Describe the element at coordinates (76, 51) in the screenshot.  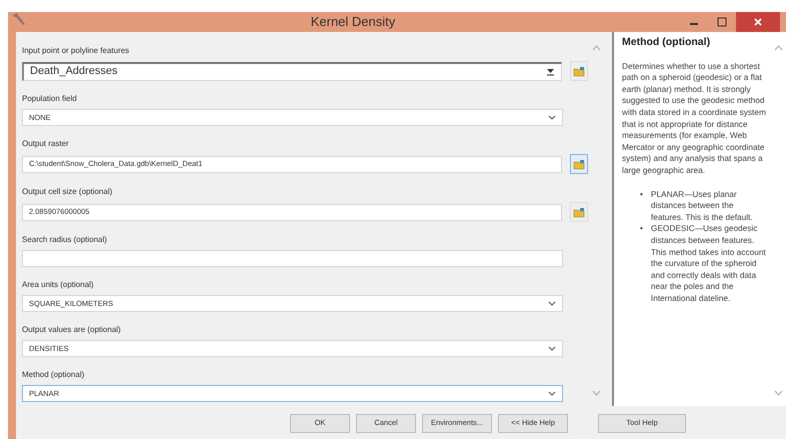
I see `field-label: Input point or polyline features` at that location.